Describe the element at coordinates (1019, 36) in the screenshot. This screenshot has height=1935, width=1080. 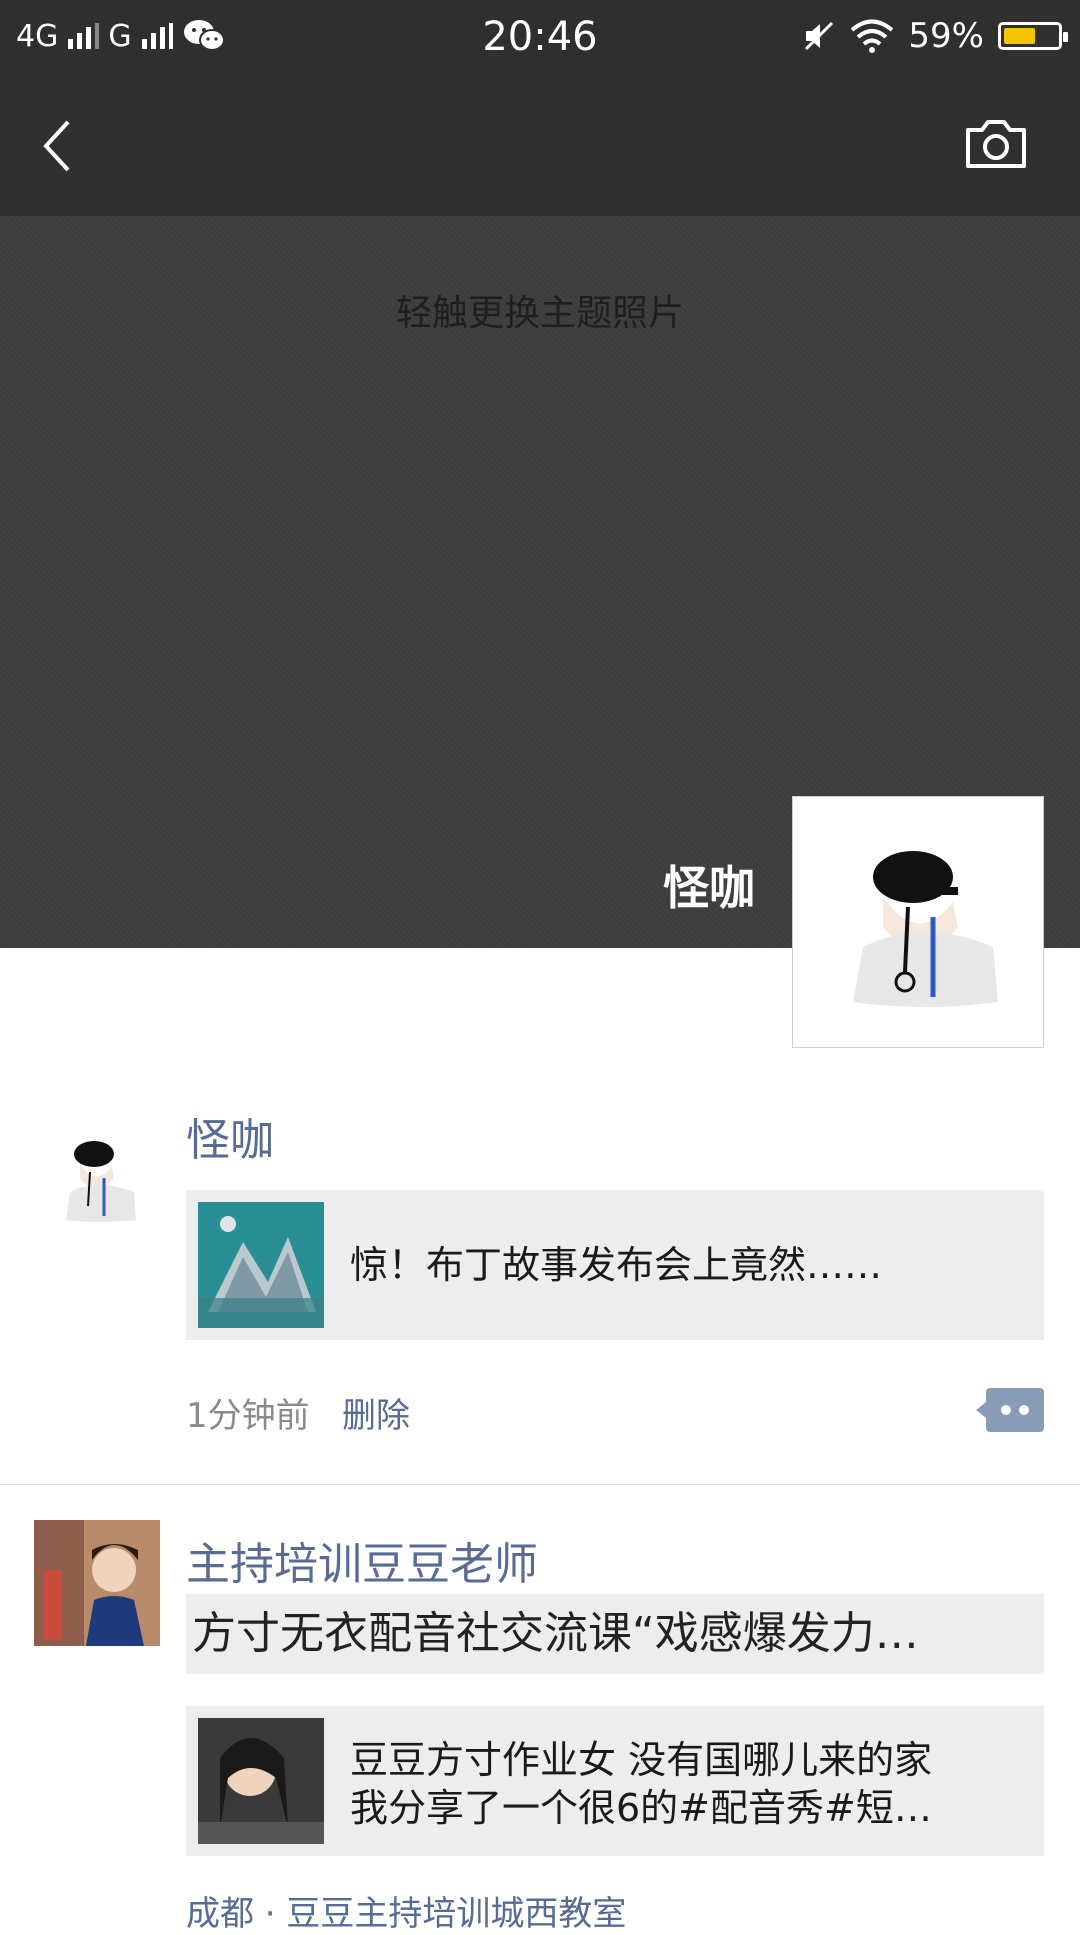
I see `battery-fill` at that location.